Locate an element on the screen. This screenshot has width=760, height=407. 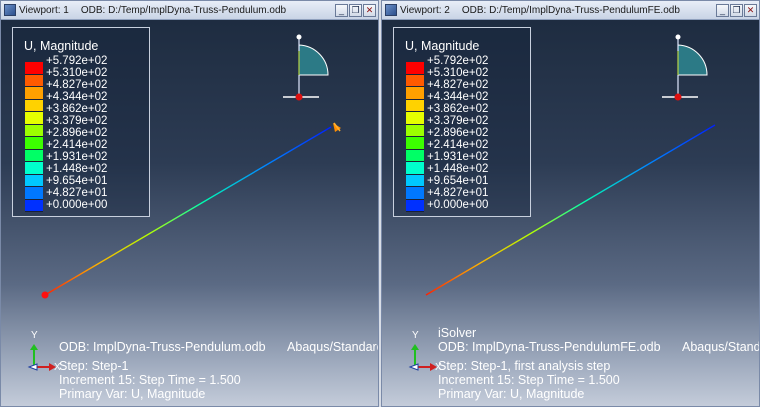
pivot-boundary-condition-icon is located at coordinates (337, 127).